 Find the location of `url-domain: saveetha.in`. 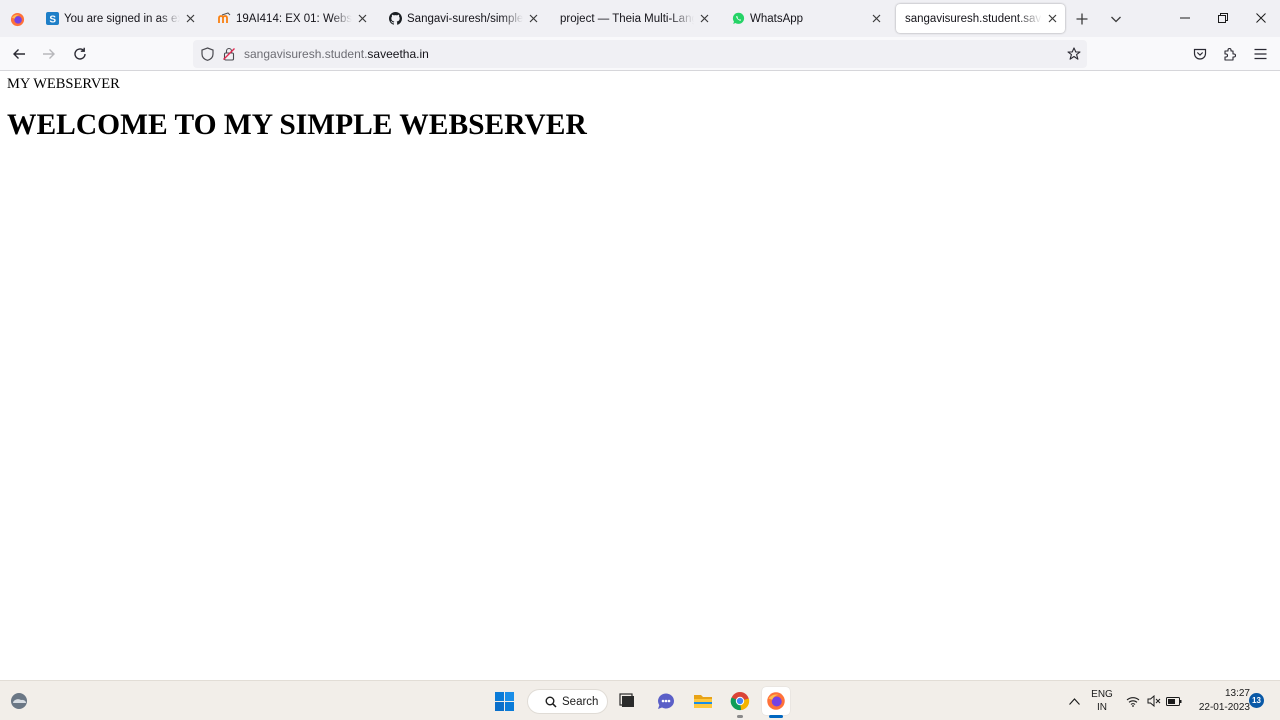

url-domain: saveetha.in is located at coordinates (398, 54).